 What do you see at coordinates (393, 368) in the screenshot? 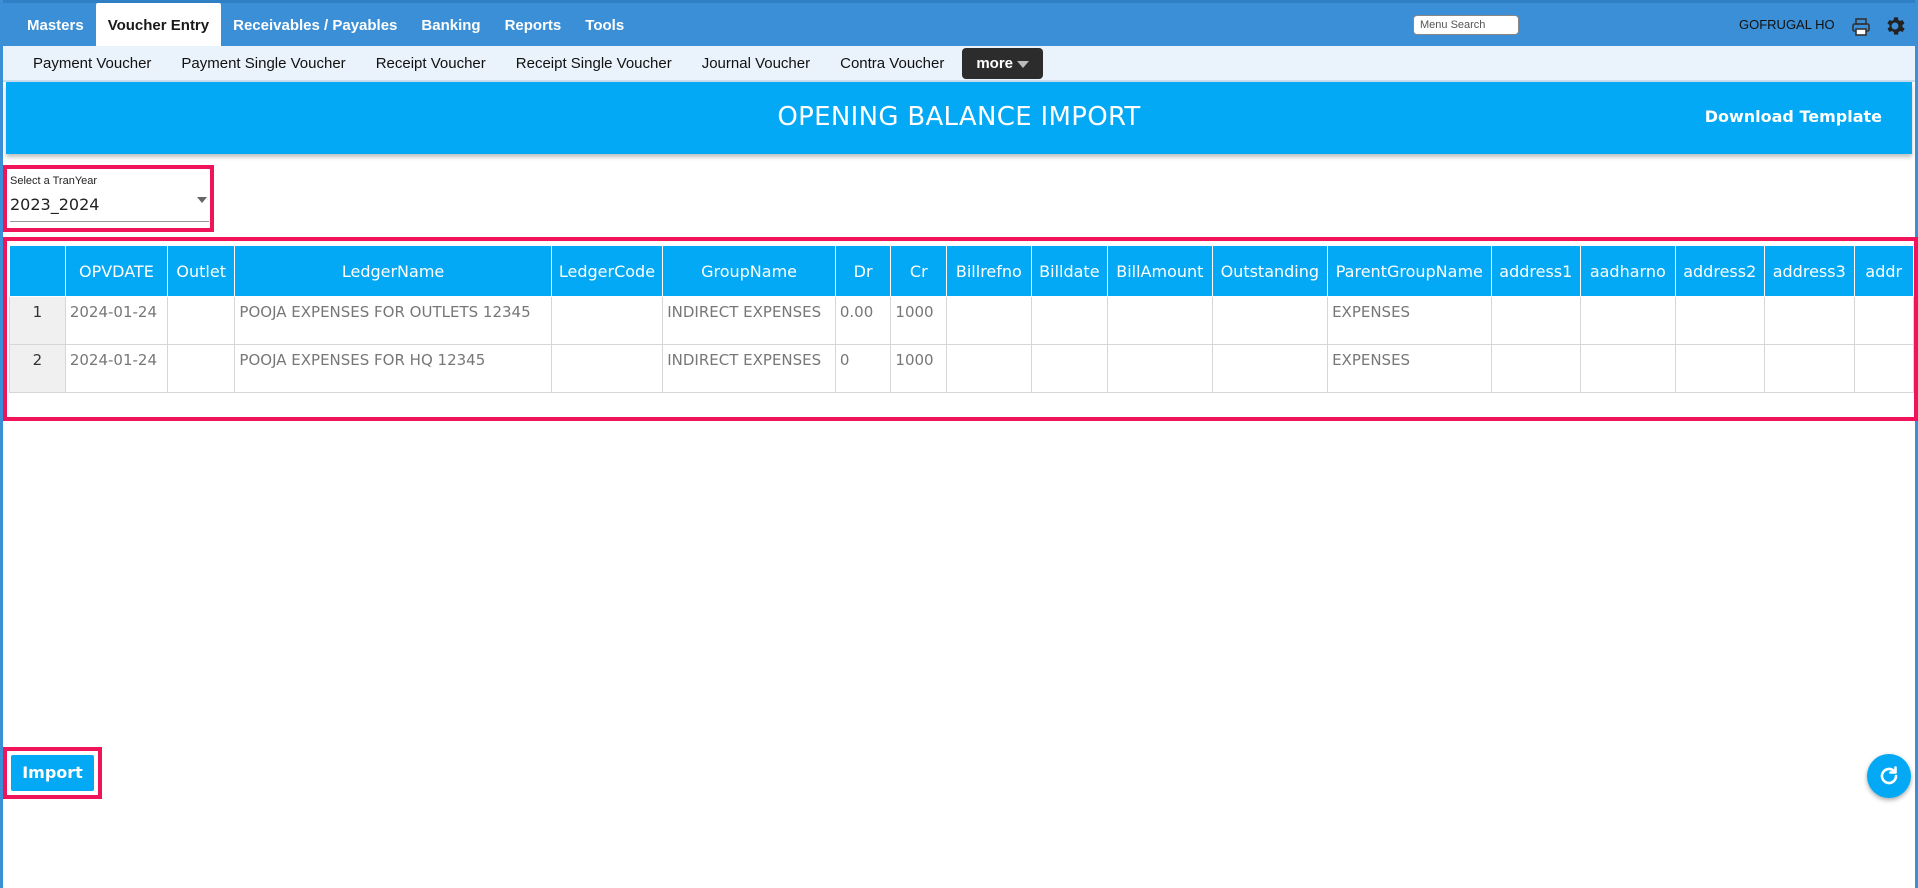
I see `grid-cell: POOJA EXPENSES FOR HQ 12345` at bounding box center [393, 368].